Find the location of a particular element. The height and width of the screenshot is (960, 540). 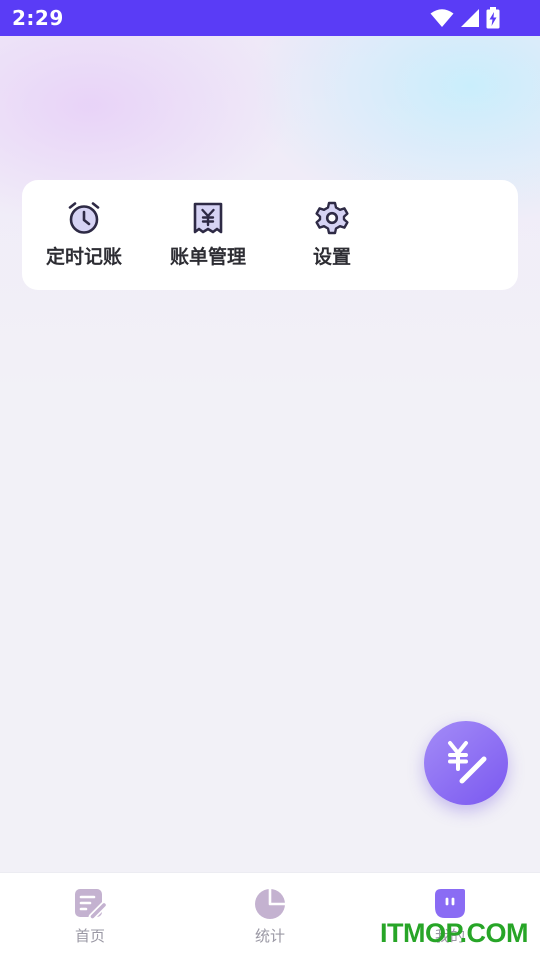

yuan-pen-icon is located at coordinates (467, 762).